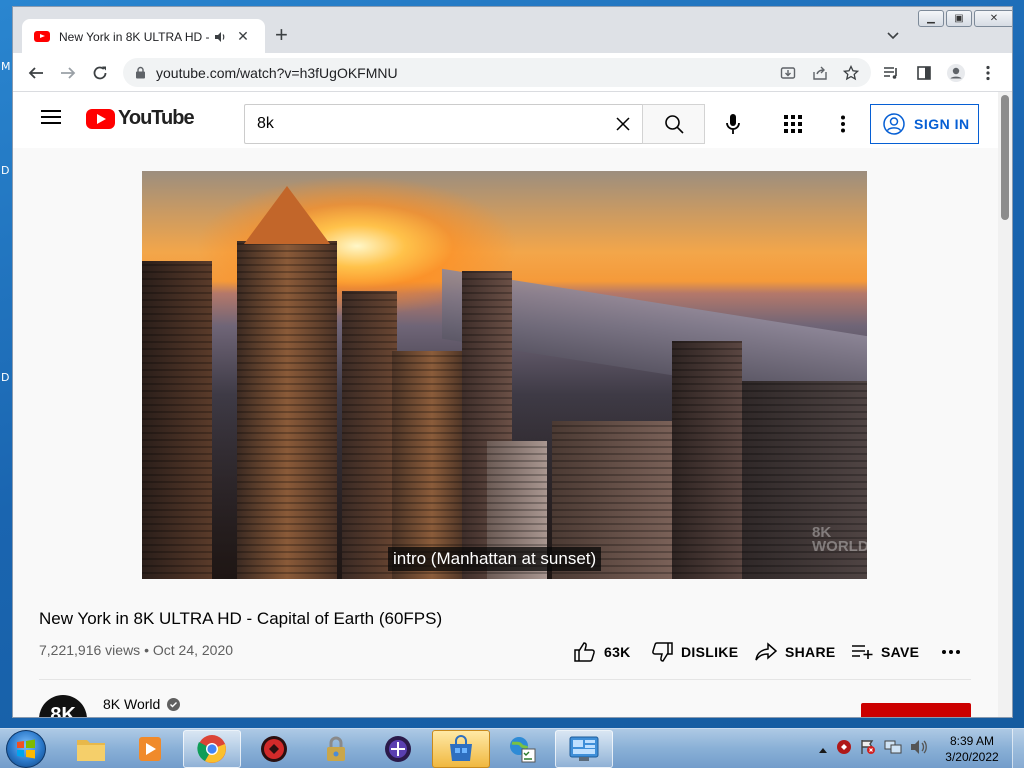 This screenshot has width=1024, height=768. Describe the element at coordinates (810, 652) in the screenshot. I see `share-label: SHARE` at that location.